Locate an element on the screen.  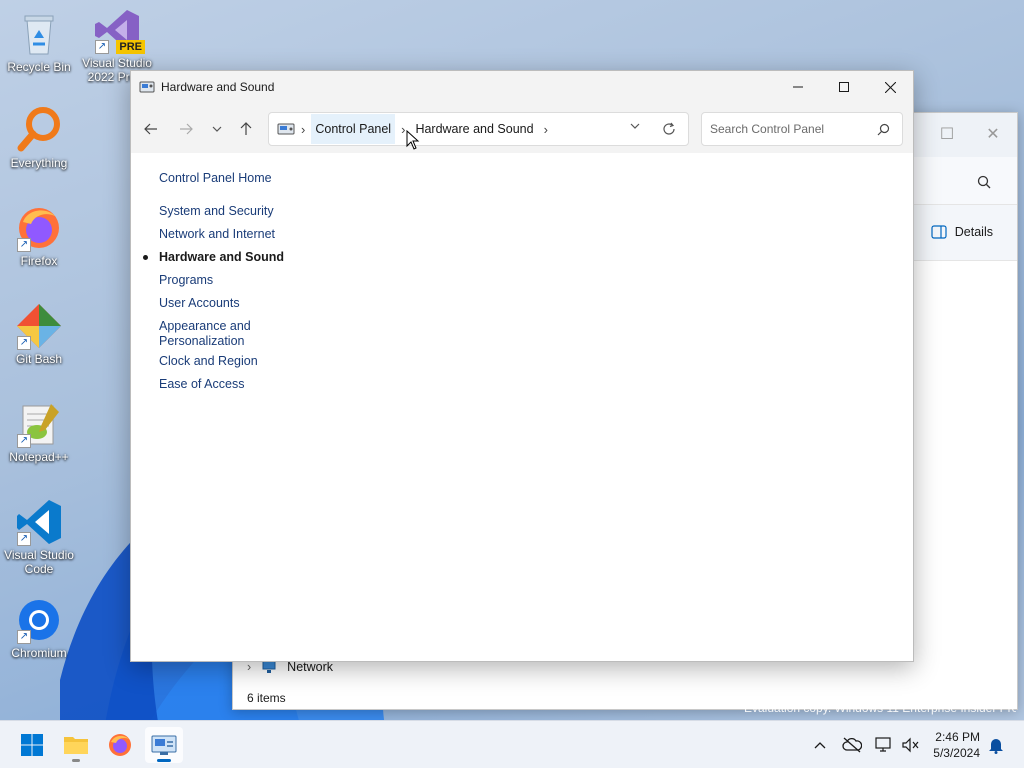
desktop-icon-firefox: ↗ Firefox is located at coordinates (39, 236).